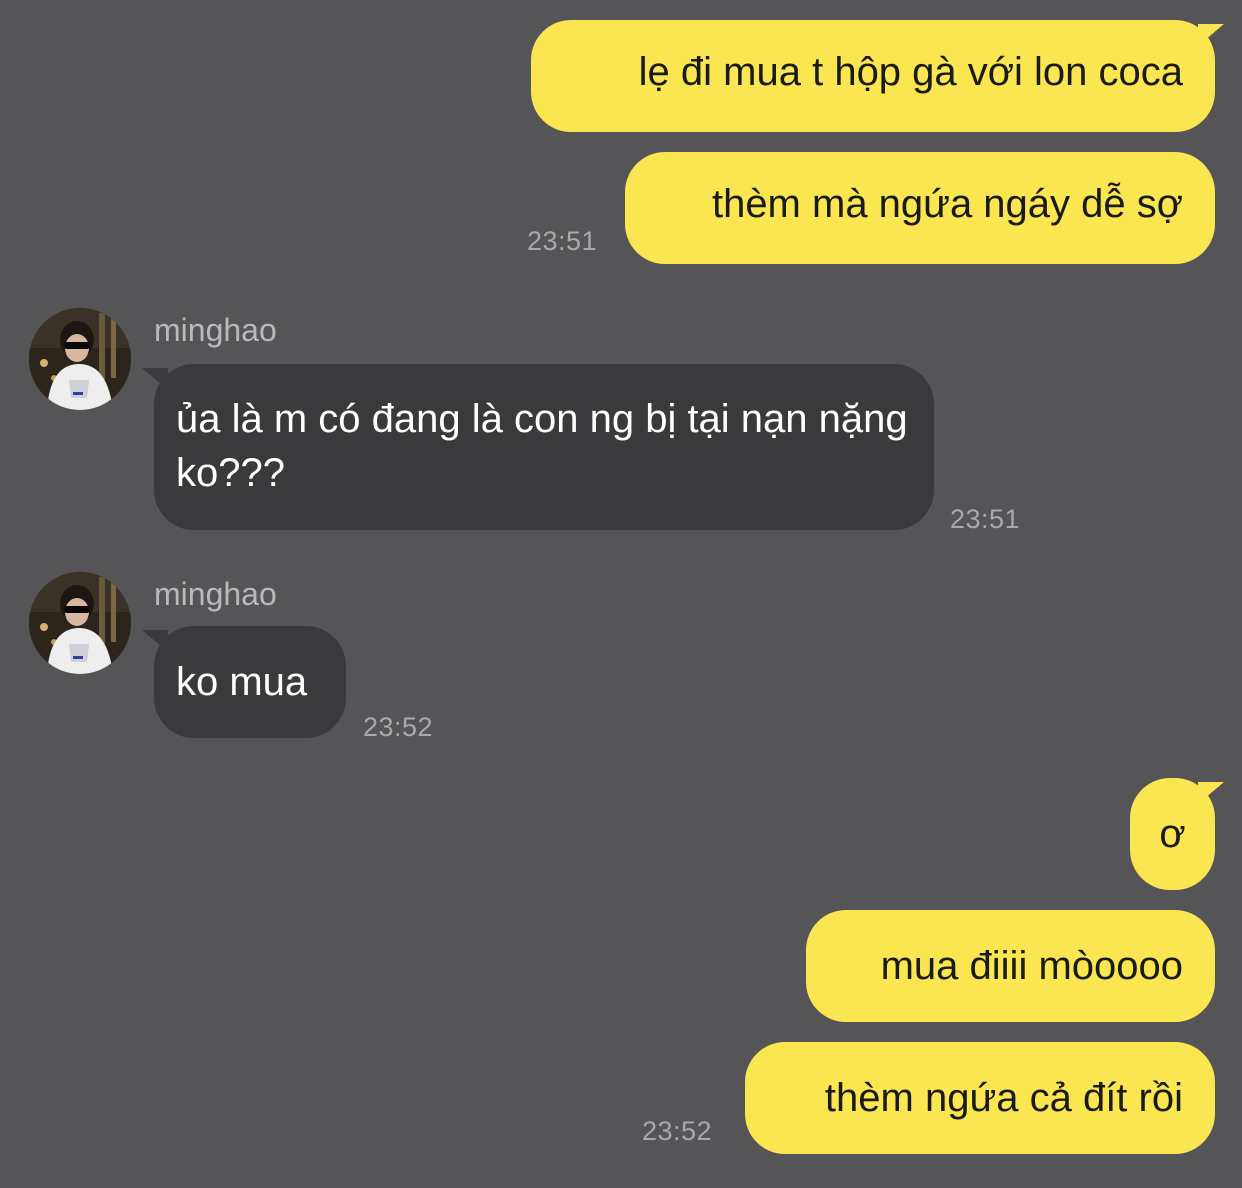 This screenshot has width=1242, height=1188. I want to click on message-text: mua điiii mòoooo, so click(1031, 966).